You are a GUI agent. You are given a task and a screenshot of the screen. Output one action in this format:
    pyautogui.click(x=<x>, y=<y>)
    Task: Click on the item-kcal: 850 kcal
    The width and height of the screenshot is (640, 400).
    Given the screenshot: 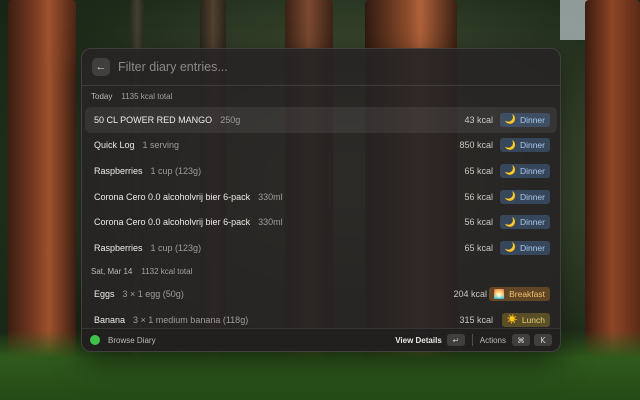 What is the action you would take?
    pyautogui.click(x=476, y=145)
    